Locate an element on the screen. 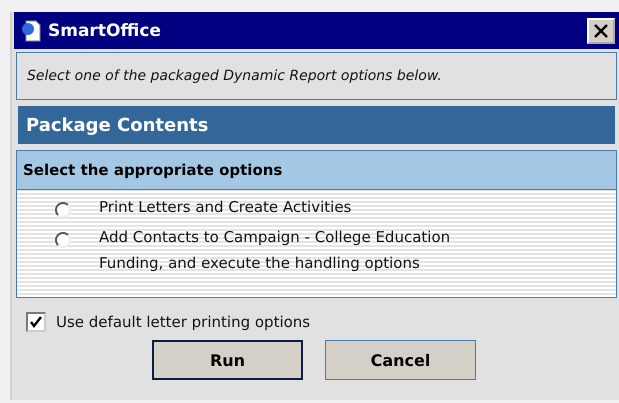 The height and width of the screenshot is (403, 619). section-header: Package Contents is located at coordinates (316, 125).